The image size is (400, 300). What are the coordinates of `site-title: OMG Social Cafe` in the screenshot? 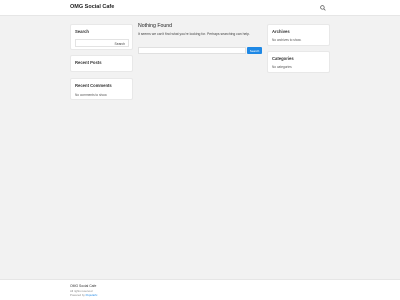 It's located at (92, 7).